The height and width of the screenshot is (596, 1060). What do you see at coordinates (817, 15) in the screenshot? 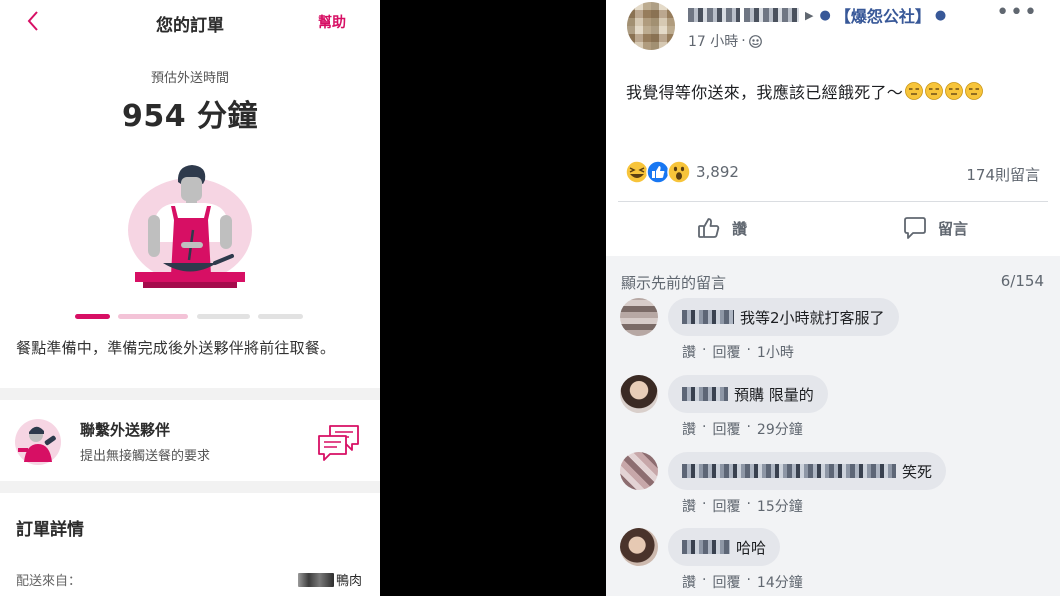
I see `post-author-row: ▶ ● 【爆怨公社】 ●` at bounding box center [817, 15].